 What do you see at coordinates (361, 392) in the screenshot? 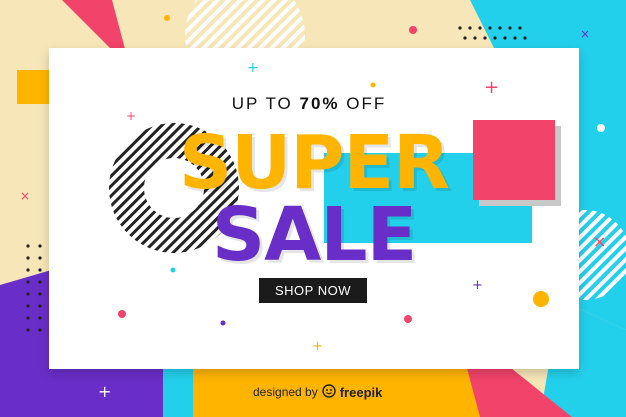
I see `credit-brand: freepik` at bounding box center [361, 392].